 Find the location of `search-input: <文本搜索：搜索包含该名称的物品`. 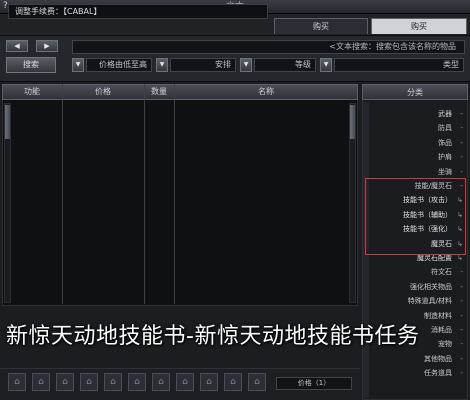

search-input: <文本搜索：搜索包含该名称的物品 is located at coordinates (268, 47).